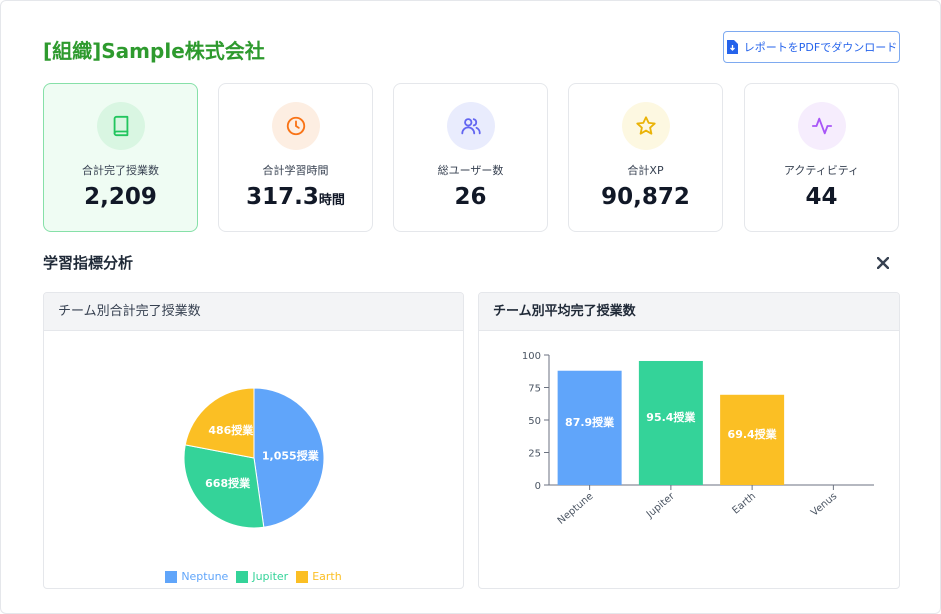 The width and height of the screenshot is (941, 614). I want to click on bar-value-label: 87.9授業, so click(590, 422).